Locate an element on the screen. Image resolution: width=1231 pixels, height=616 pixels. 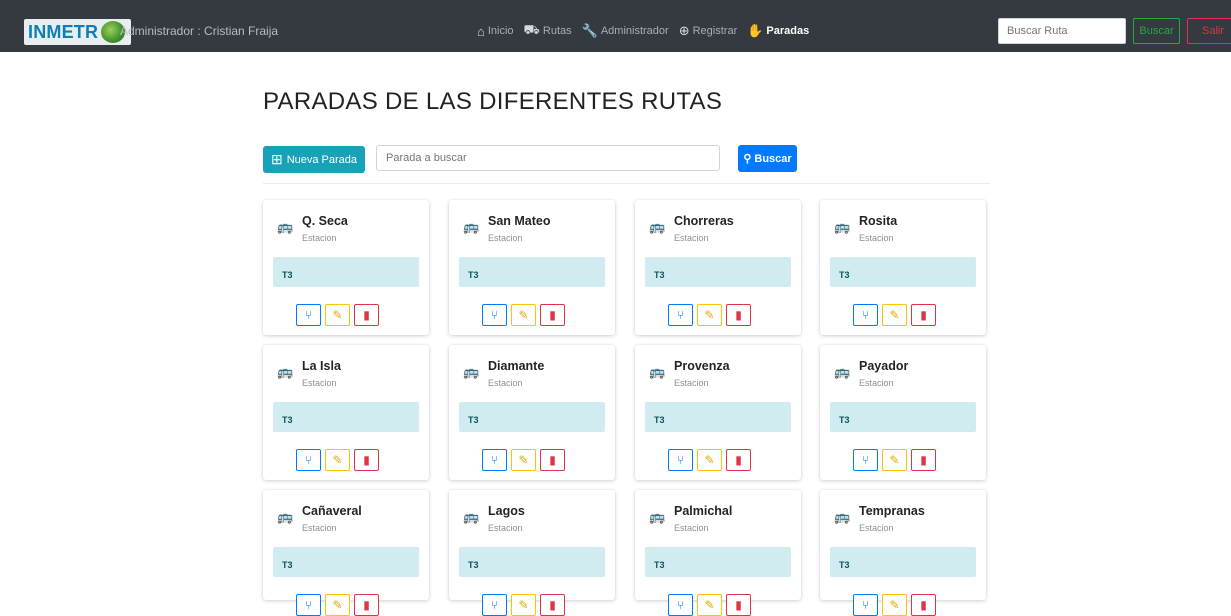
stop-card: 🚌 Cañaveral Estacion T3 ⑂ ✎ ▮ is located at coordinates (346, 553).